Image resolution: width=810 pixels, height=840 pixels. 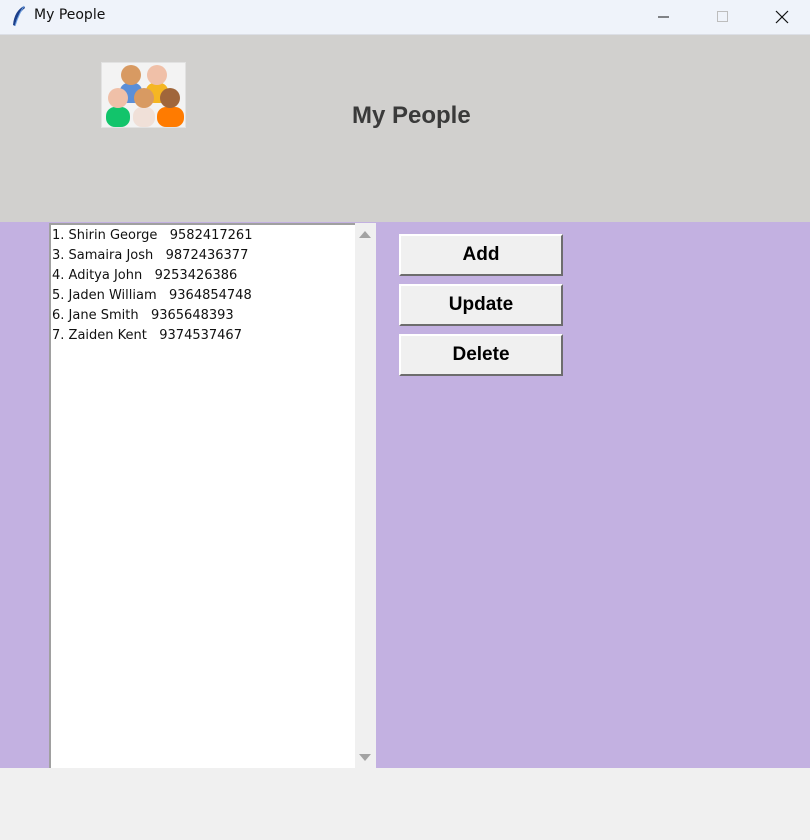 What do you see at coordinates (365, 757) in the screenshot?
I see `scroll-down-icon` at bounding box center [365, 757].